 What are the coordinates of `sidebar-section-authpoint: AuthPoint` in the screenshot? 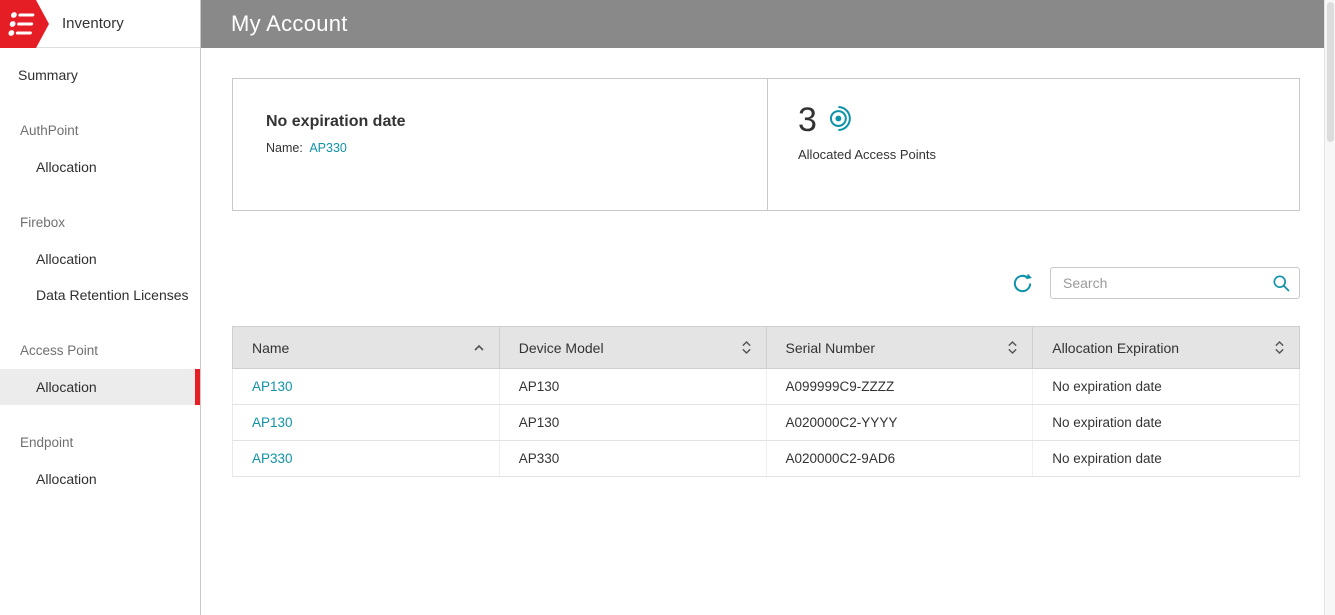 It's located at (49, 130).